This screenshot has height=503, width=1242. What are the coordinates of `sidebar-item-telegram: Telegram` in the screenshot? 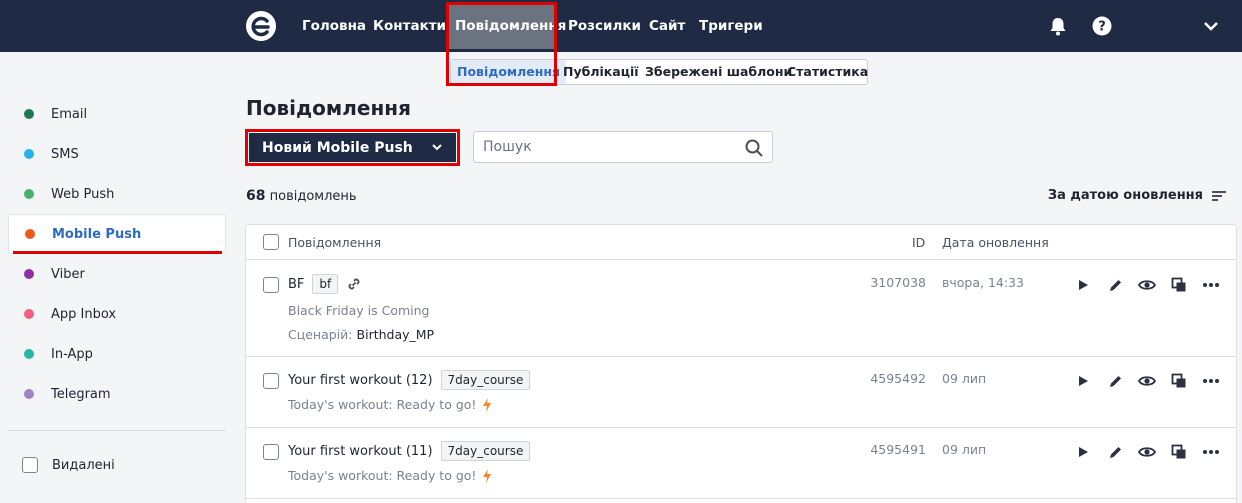 It's located at (117, 394).